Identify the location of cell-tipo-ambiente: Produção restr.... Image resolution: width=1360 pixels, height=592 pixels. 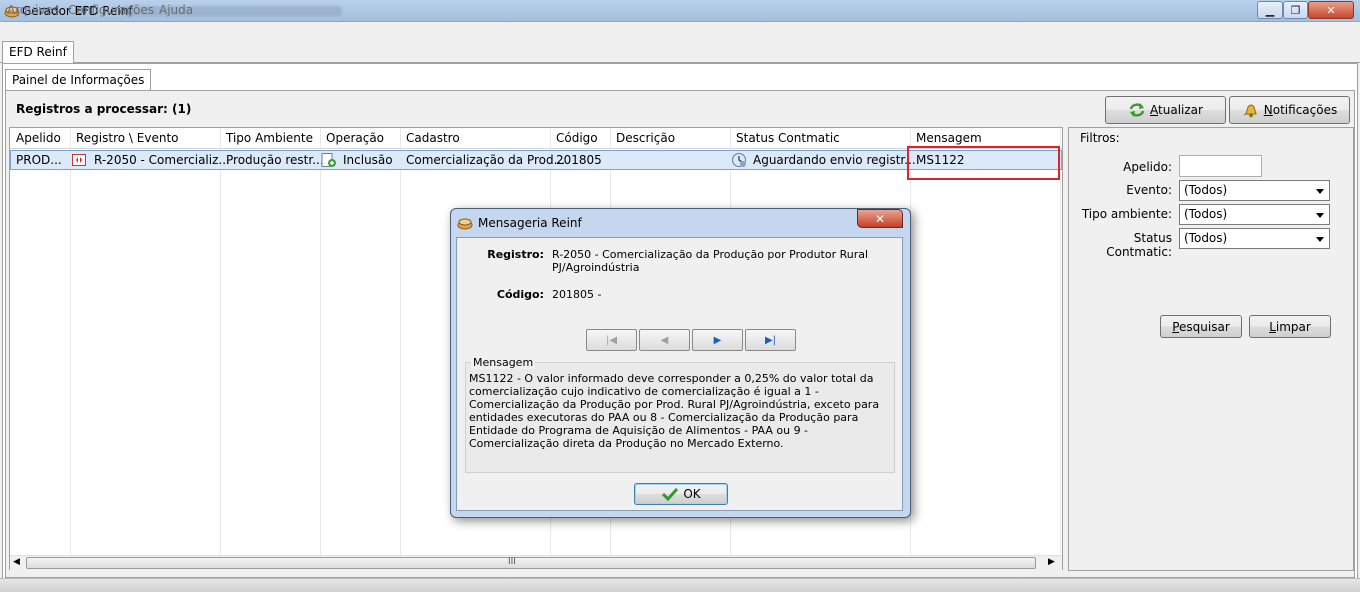
(275, 160).